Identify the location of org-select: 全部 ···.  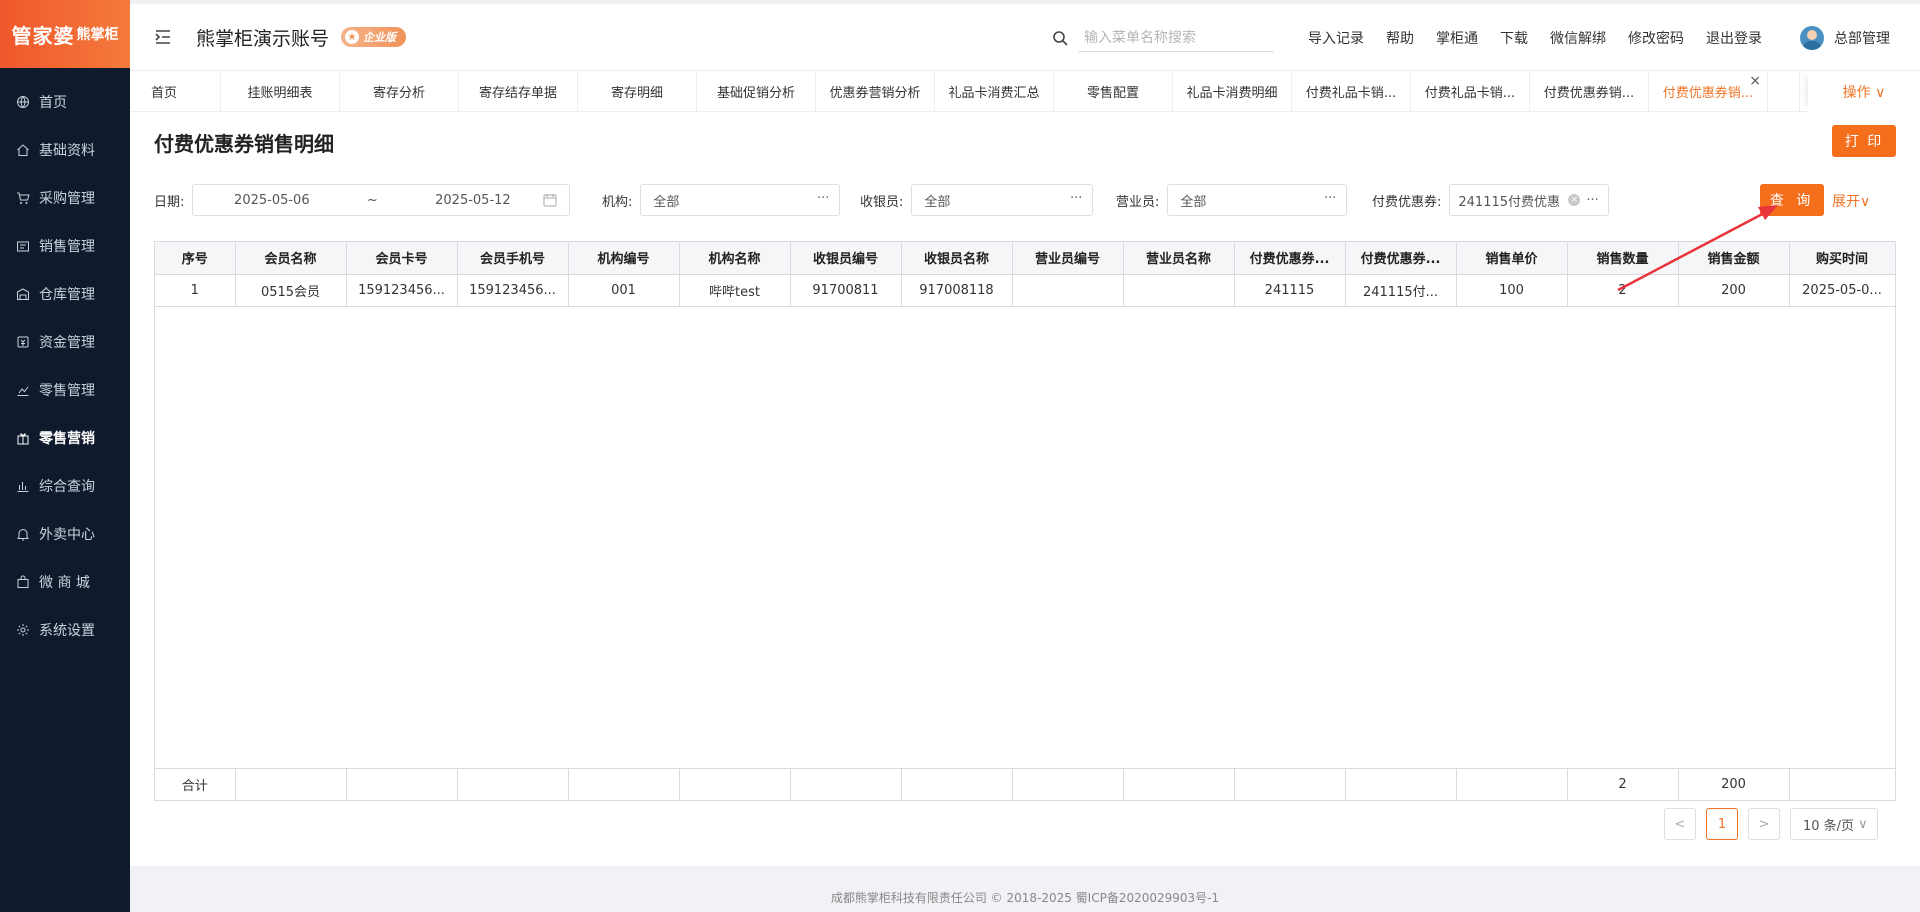
(740, 200).